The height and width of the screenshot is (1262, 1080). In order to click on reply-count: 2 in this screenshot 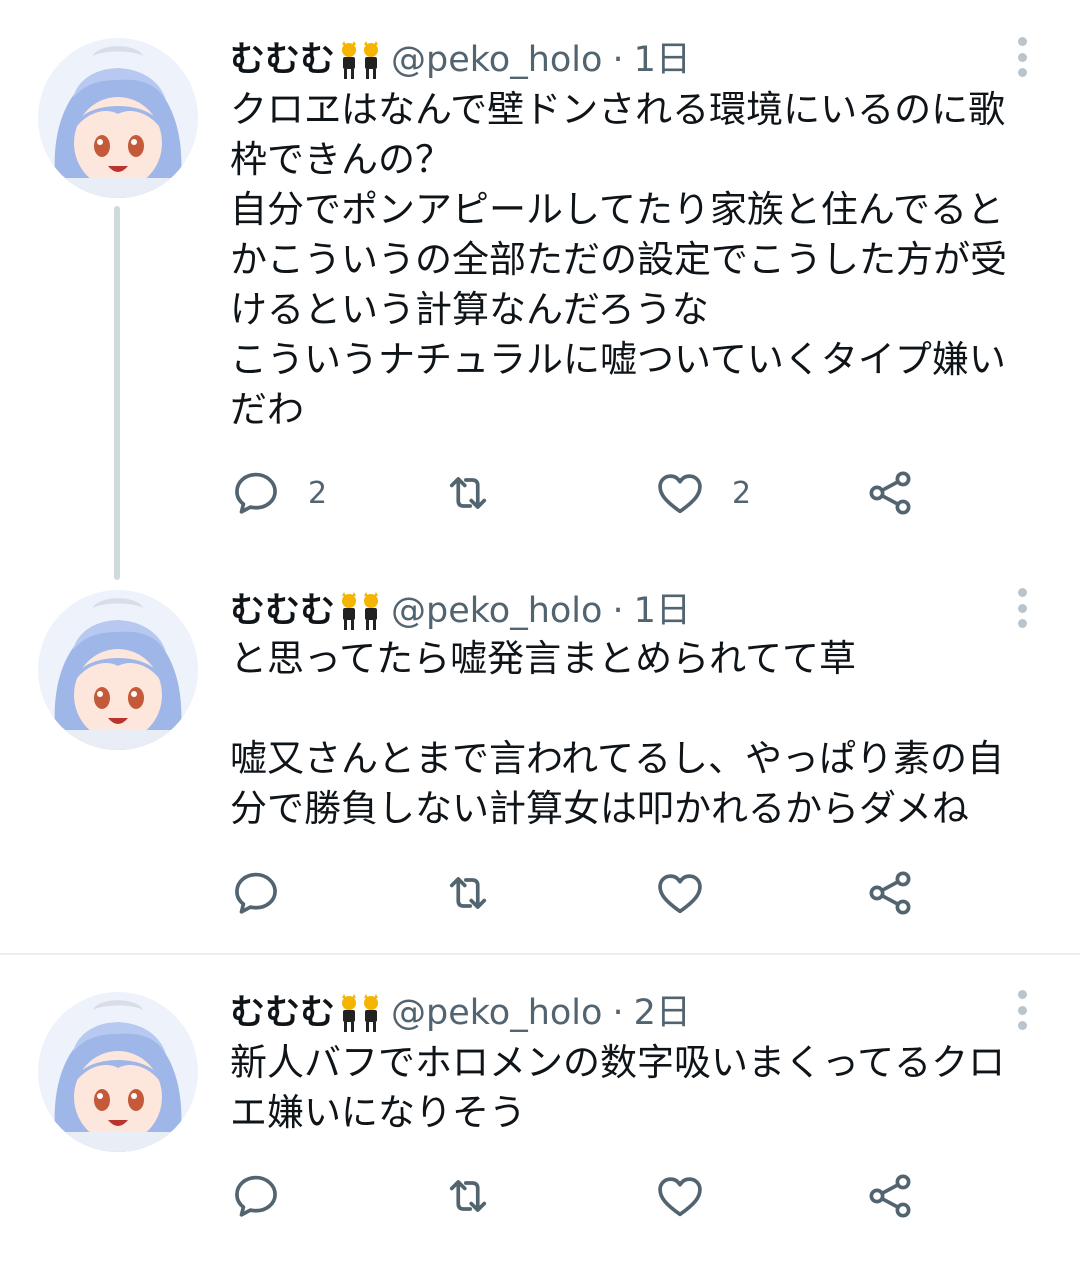, I will do `click(318, 493)`.